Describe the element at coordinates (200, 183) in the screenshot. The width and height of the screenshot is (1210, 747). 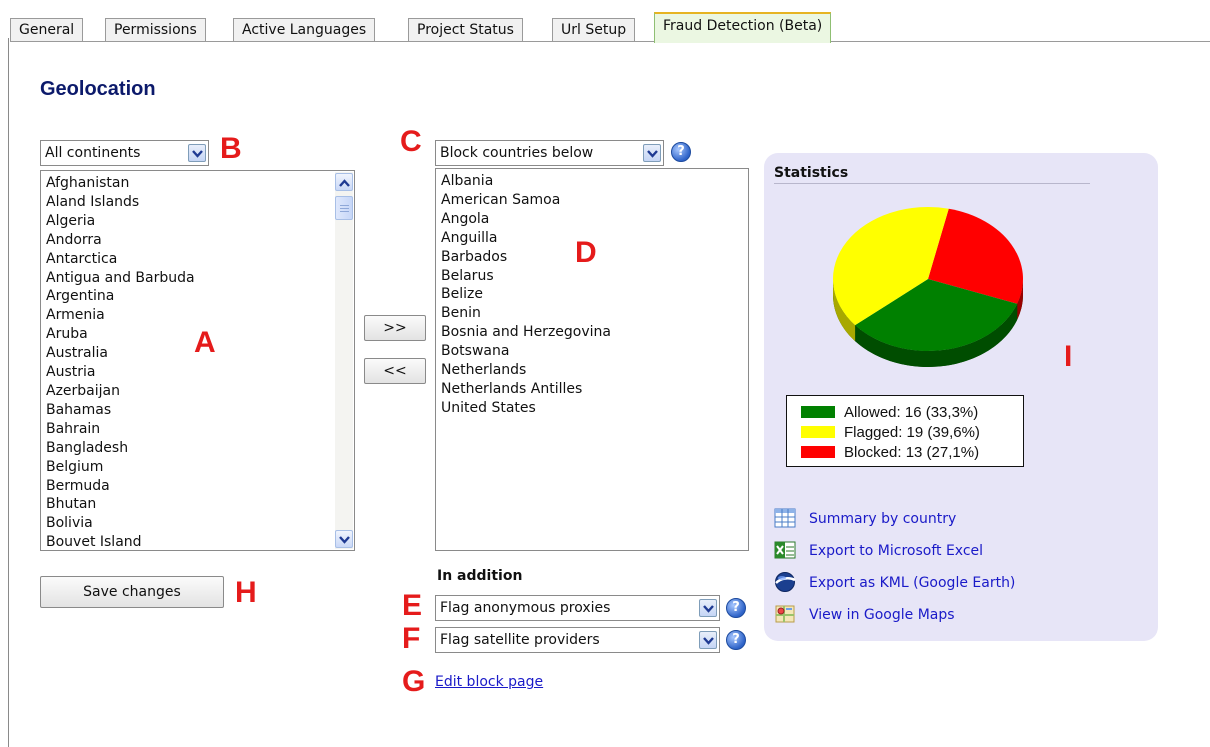
I see `list-item: Afghanistan` at that location.